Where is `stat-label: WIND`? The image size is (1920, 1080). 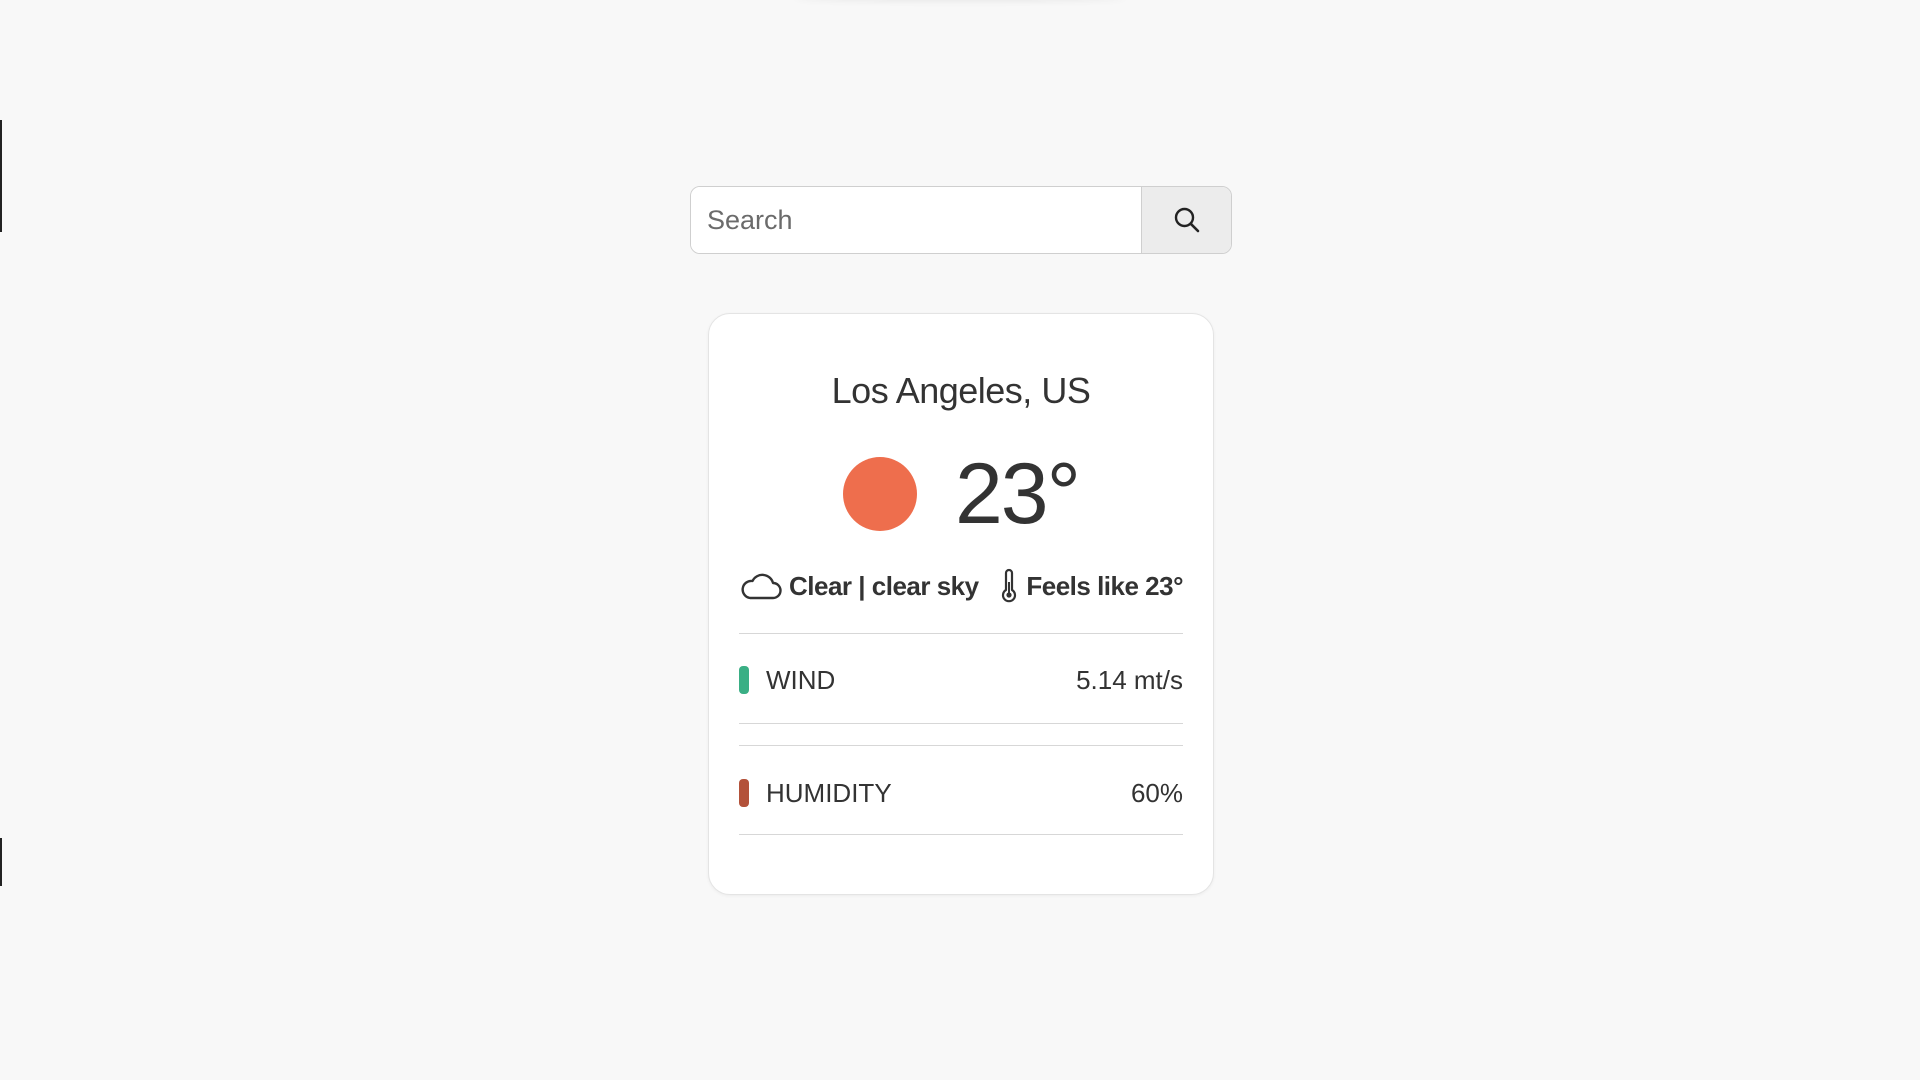 stat-label: WIND is located at coordinates (801, 679).